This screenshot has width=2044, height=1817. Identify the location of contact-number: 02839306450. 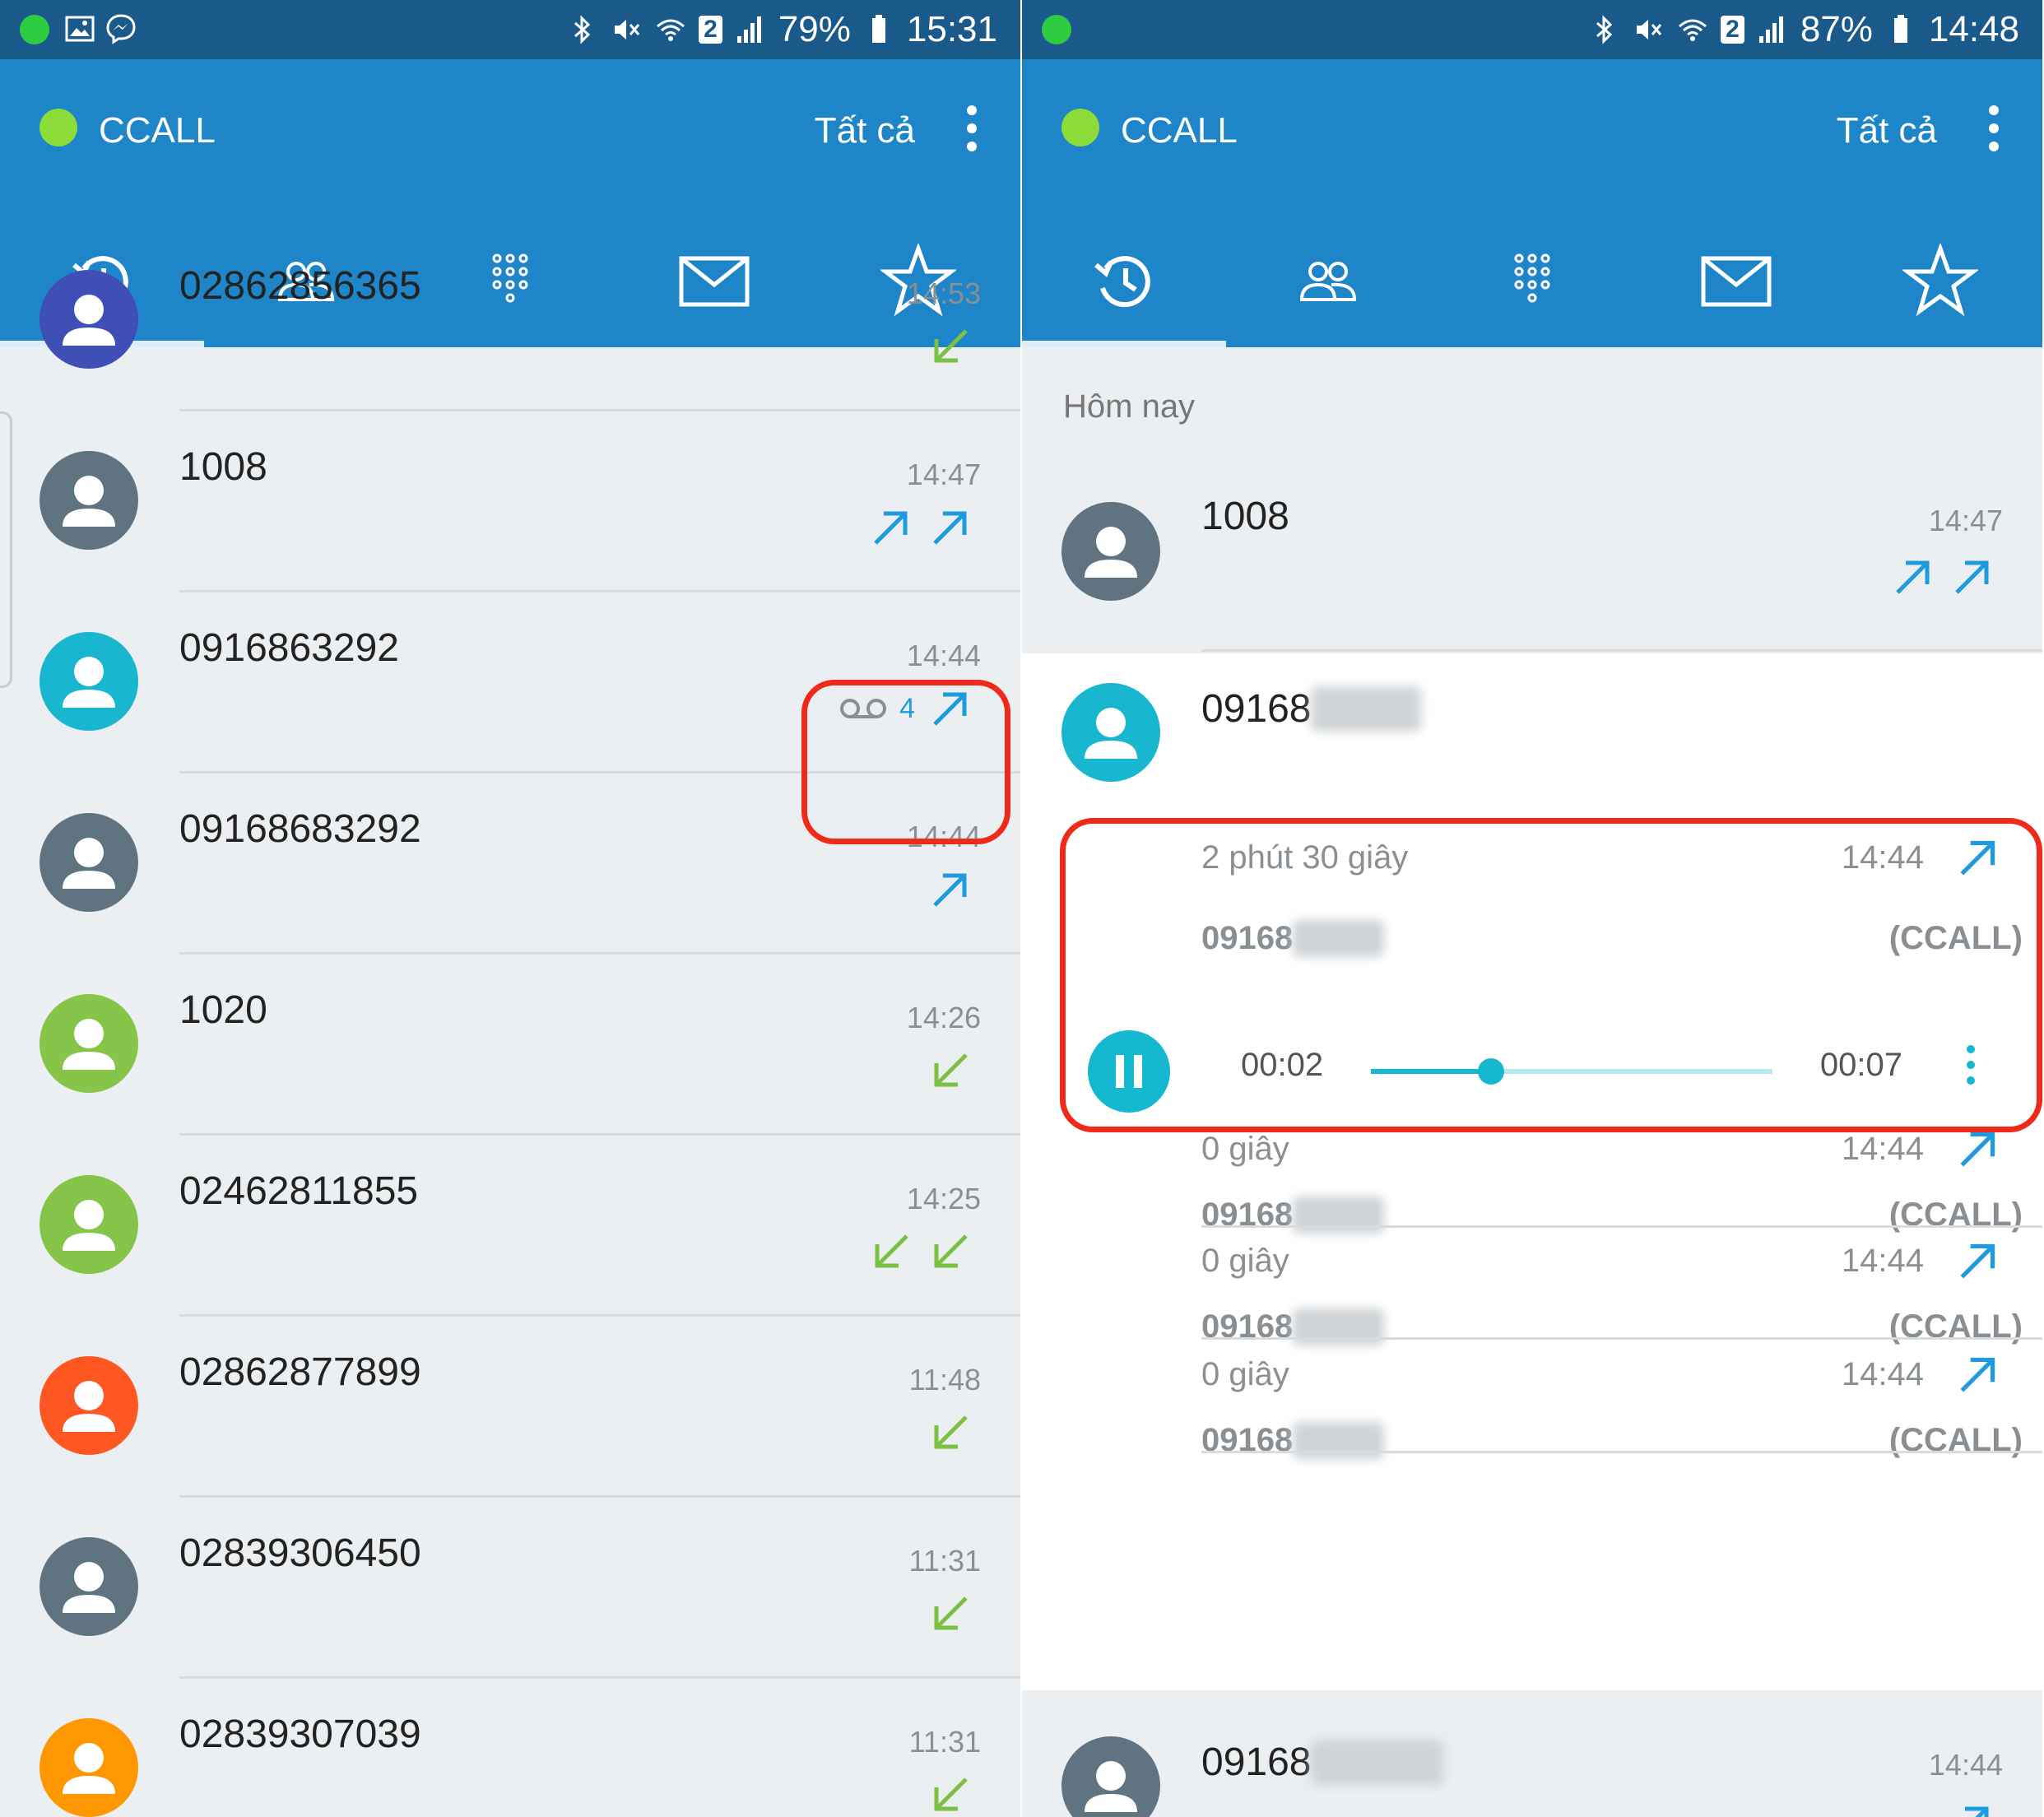
(300, 1553).